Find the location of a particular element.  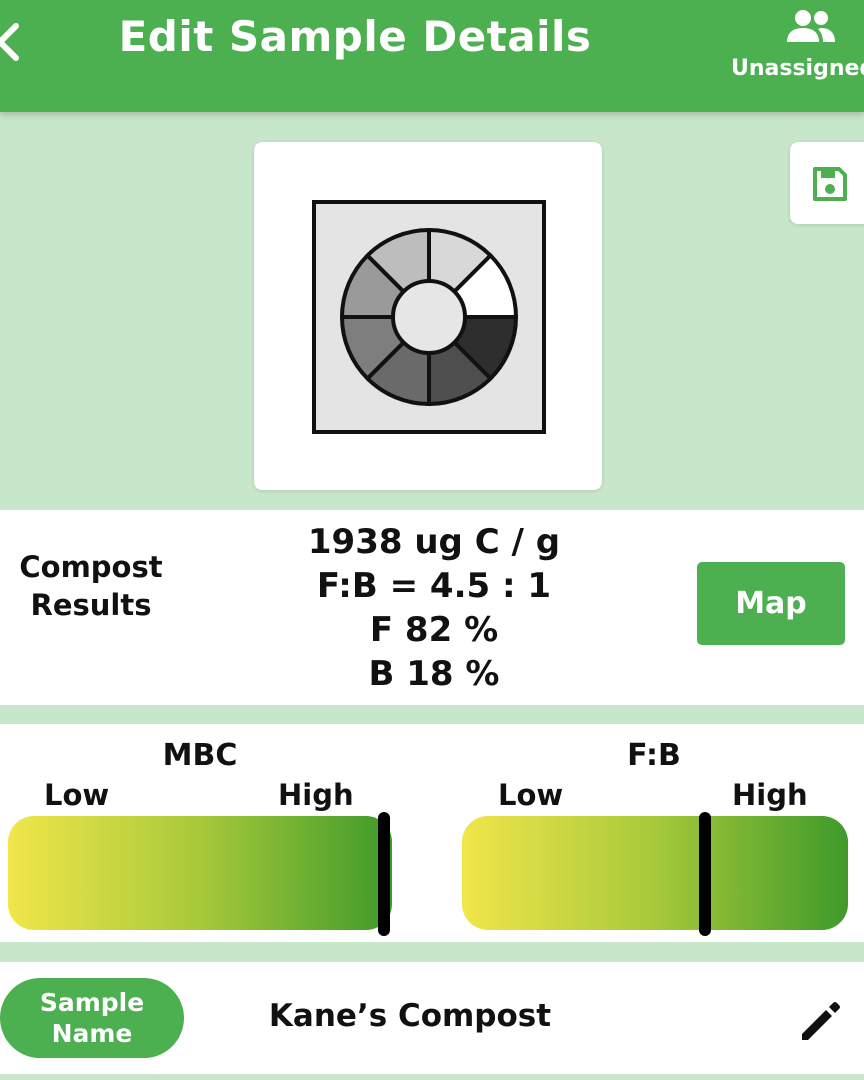

fb-ratio-value: F:B = 4.5 : 1 is located at coordinates (434, 586).